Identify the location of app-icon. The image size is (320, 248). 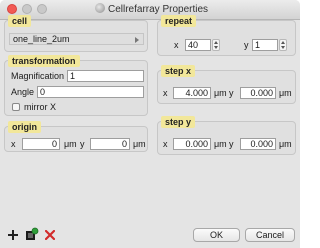
(100, 8).